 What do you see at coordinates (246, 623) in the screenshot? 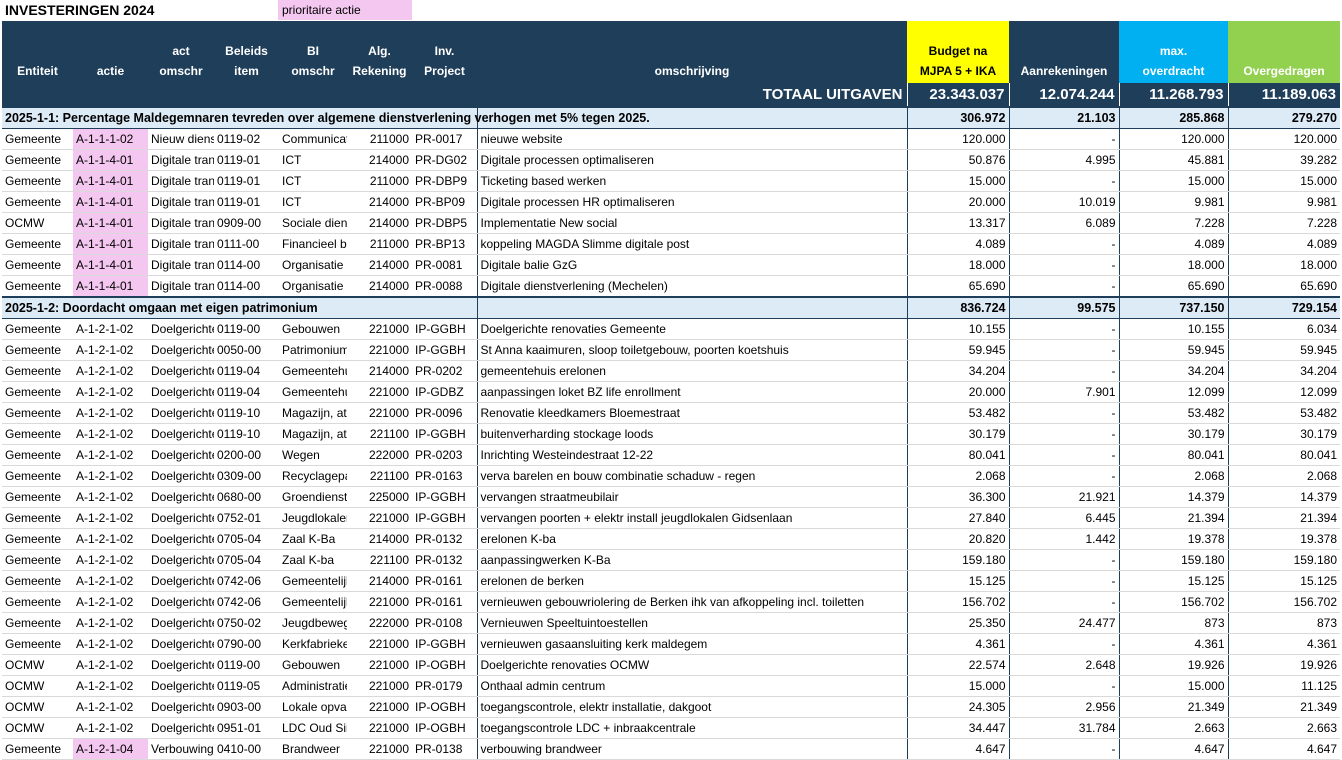
I see `cell-beleidsitem: 0750-02` at bounding box center [246, 623].